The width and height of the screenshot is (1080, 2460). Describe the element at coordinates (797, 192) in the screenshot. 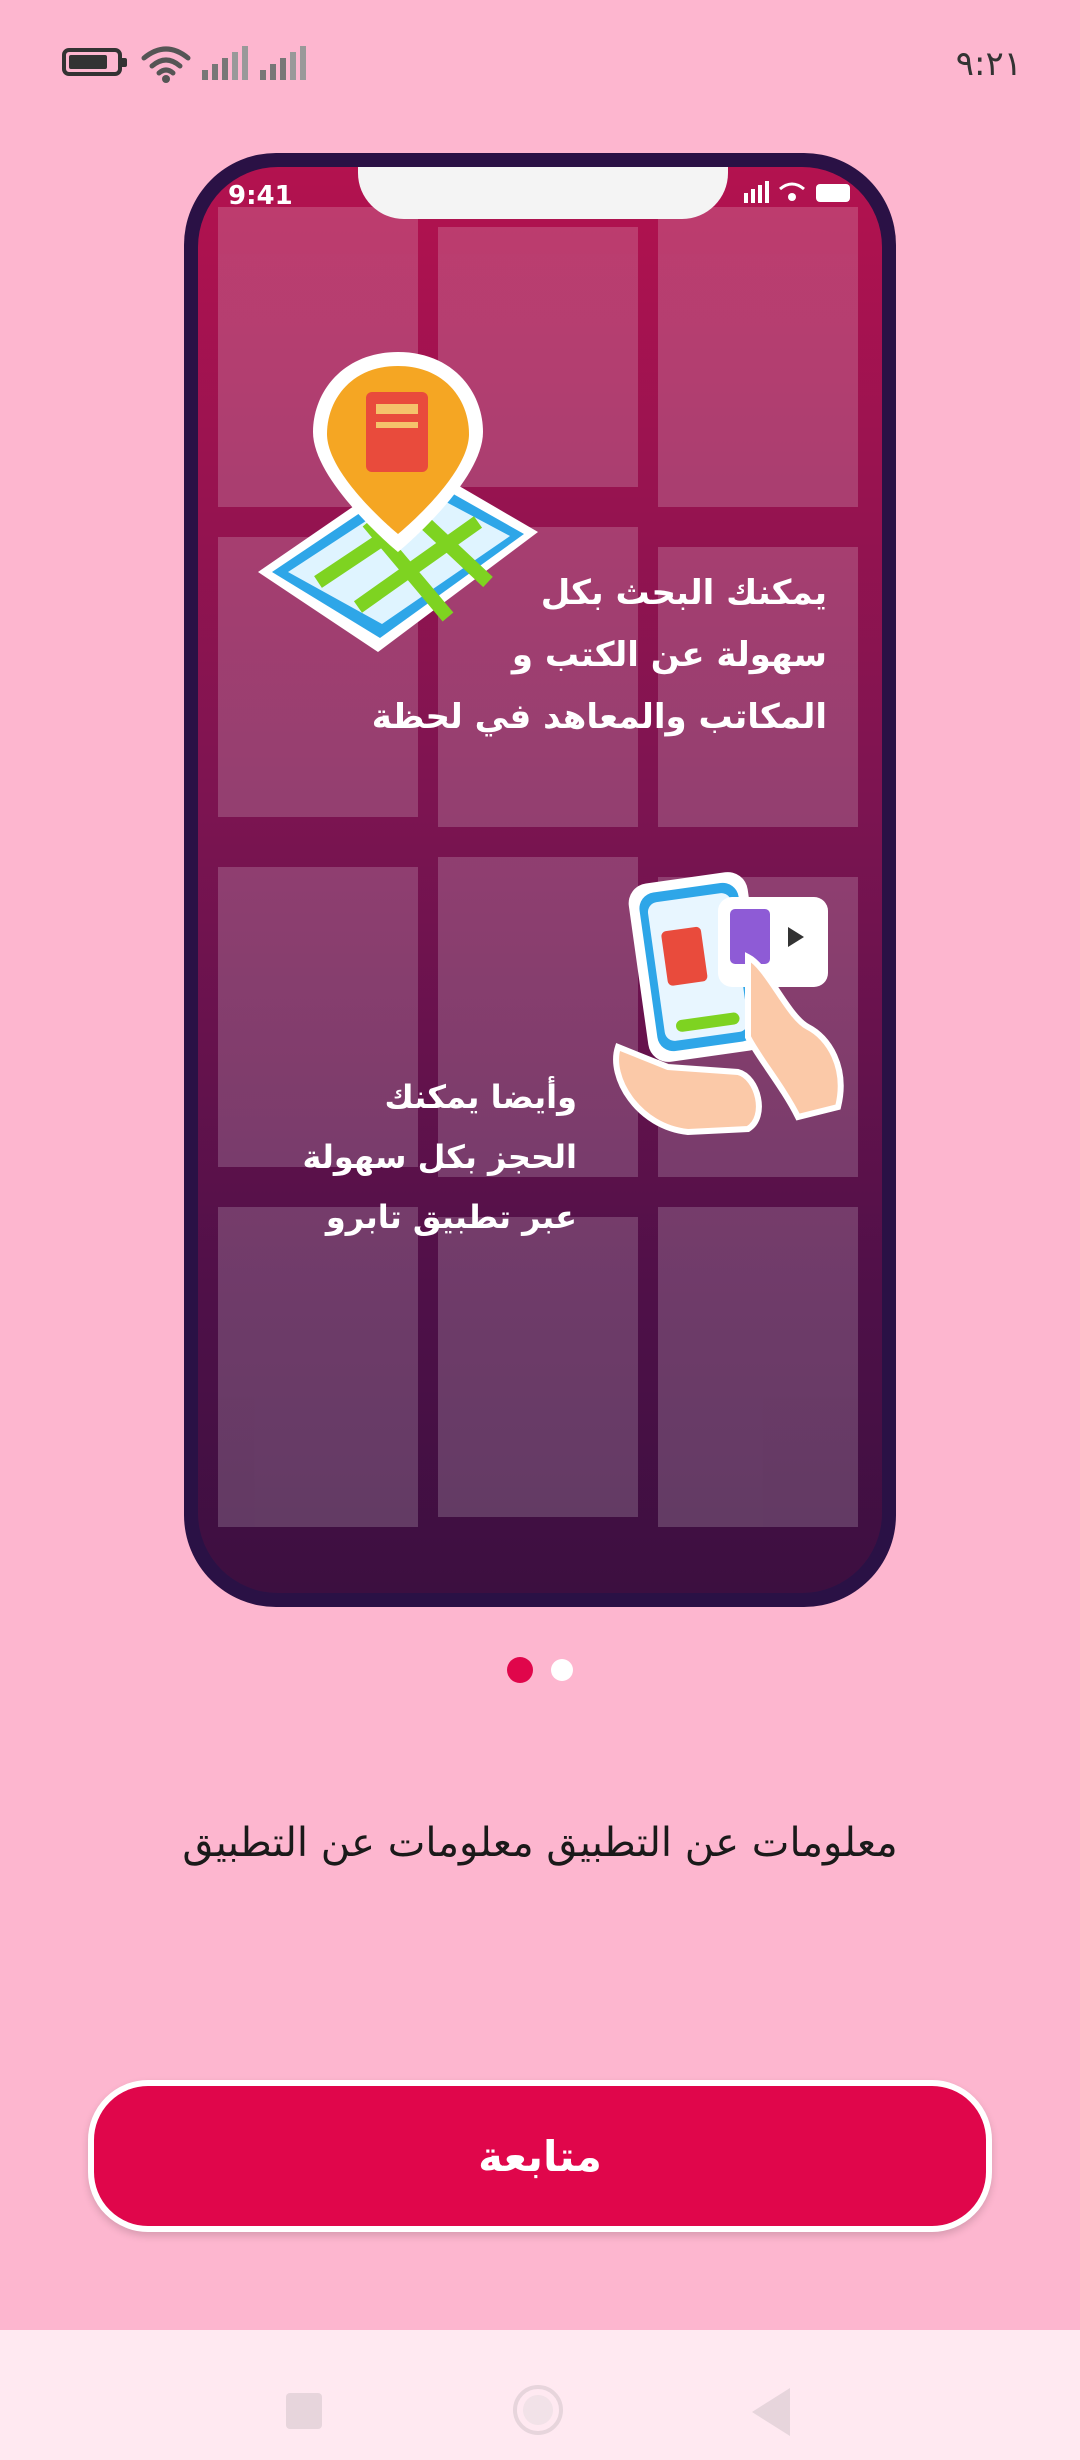

I see `mockup-status-icons` at that location.